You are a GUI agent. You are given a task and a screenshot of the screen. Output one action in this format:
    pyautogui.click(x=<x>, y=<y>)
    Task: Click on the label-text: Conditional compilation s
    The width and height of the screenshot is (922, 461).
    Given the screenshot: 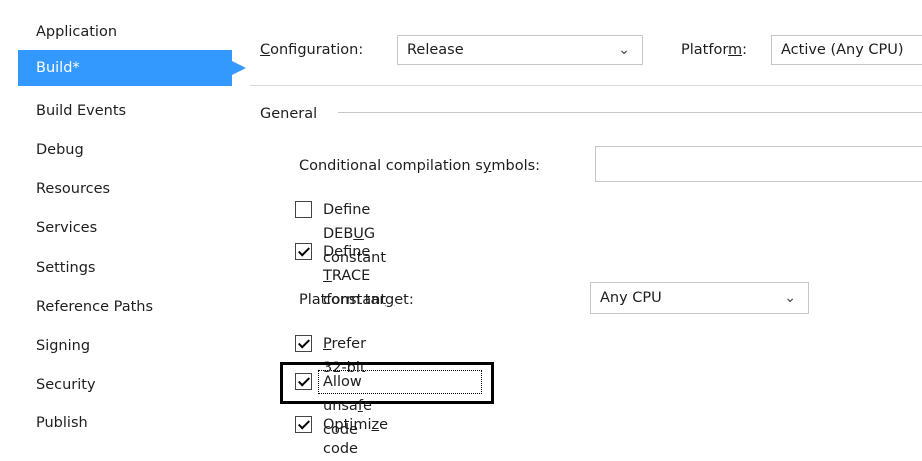 What is the action you would take?
    pyautogui.click(x=391, y=166)
    